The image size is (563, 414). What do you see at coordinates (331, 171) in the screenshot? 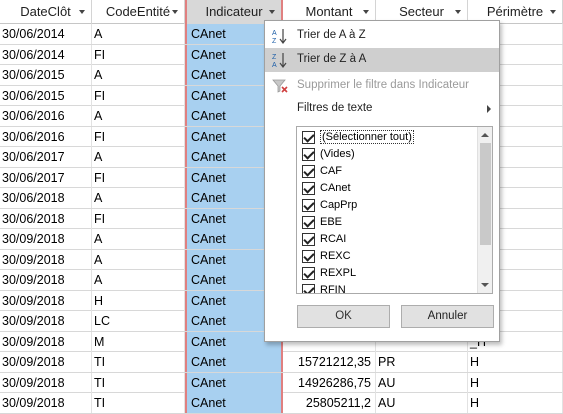
I see `filter-value-label: CAF` at bounding box center [331, 171].